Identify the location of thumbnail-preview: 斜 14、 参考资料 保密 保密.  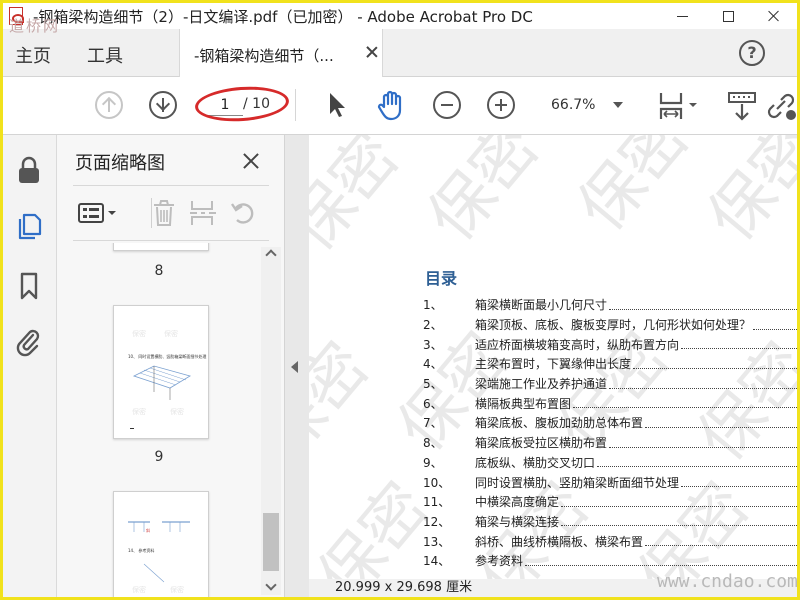
(159, 557).